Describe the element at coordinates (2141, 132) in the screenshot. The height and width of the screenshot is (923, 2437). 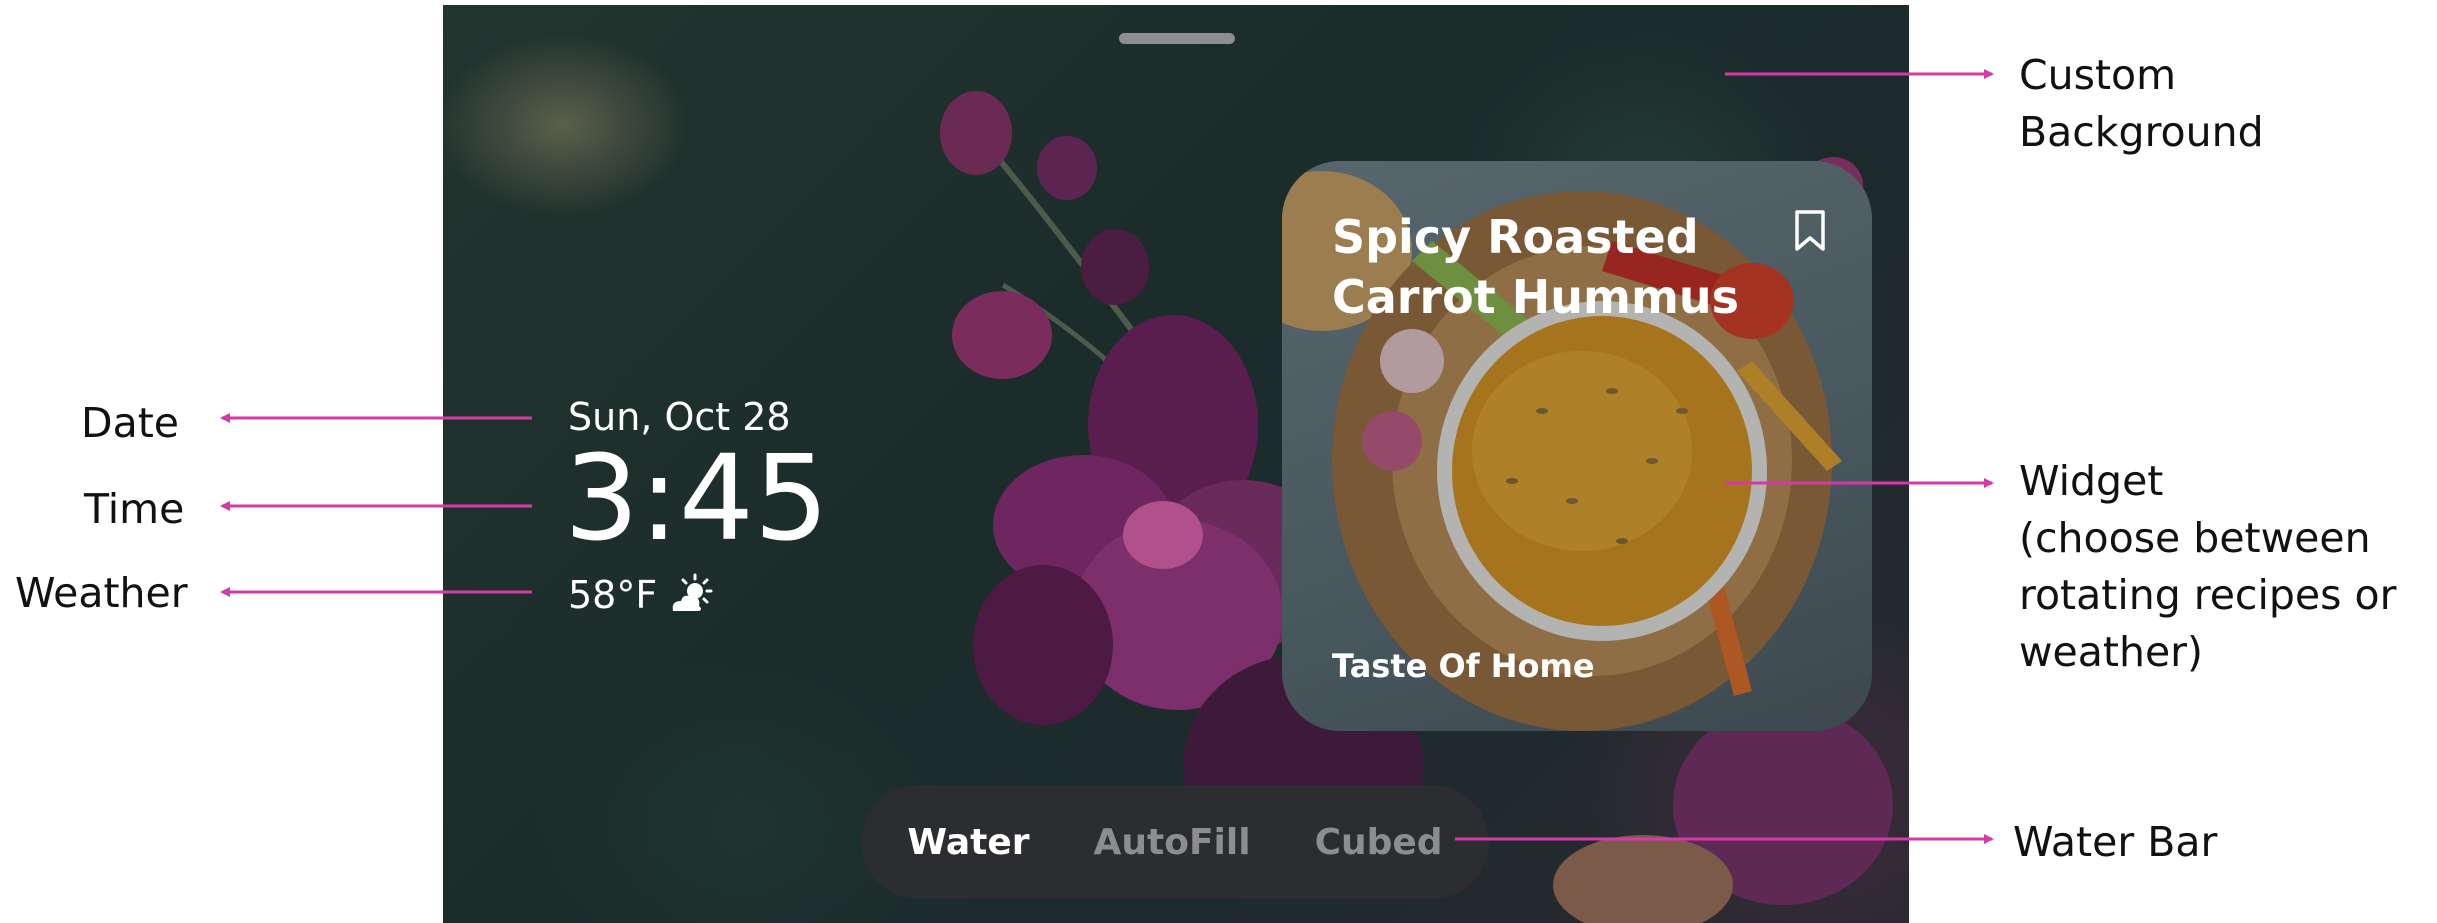
I see `annotation-custom-background-line-2: Background` at that location.